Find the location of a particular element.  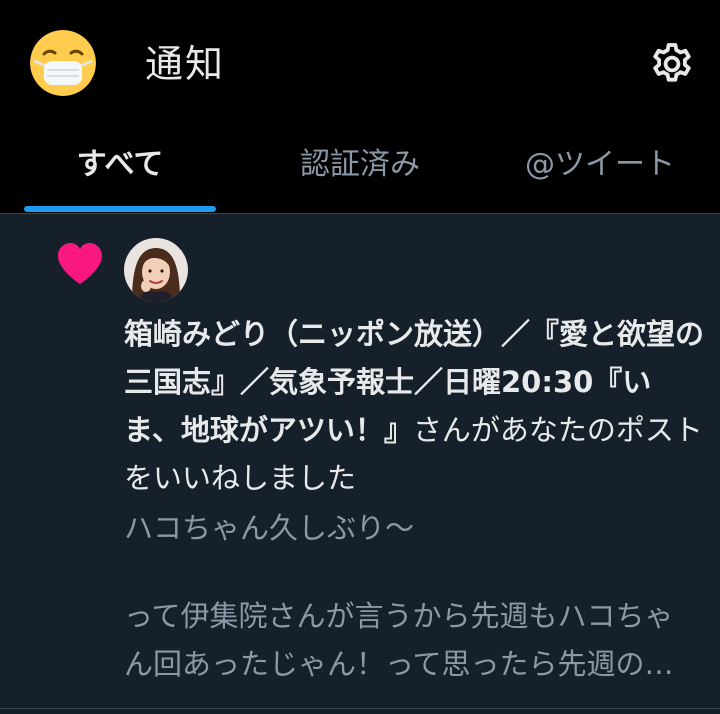

tab-all: すべて is located at coordinates (120, 172).